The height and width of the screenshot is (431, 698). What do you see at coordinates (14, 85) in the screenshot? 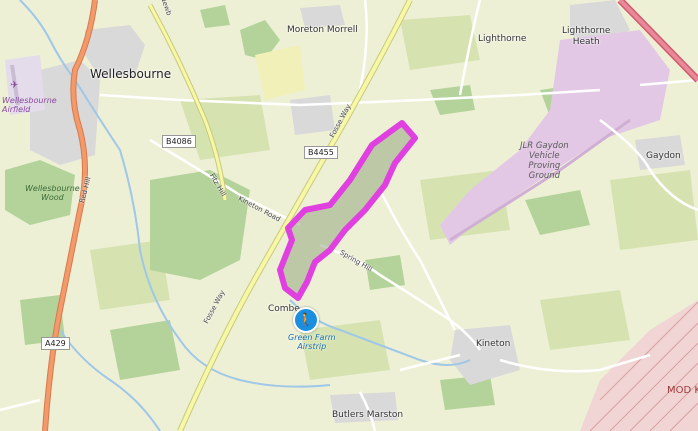
I see `airplane-icon: ✈` at bounding box center [14, 85].